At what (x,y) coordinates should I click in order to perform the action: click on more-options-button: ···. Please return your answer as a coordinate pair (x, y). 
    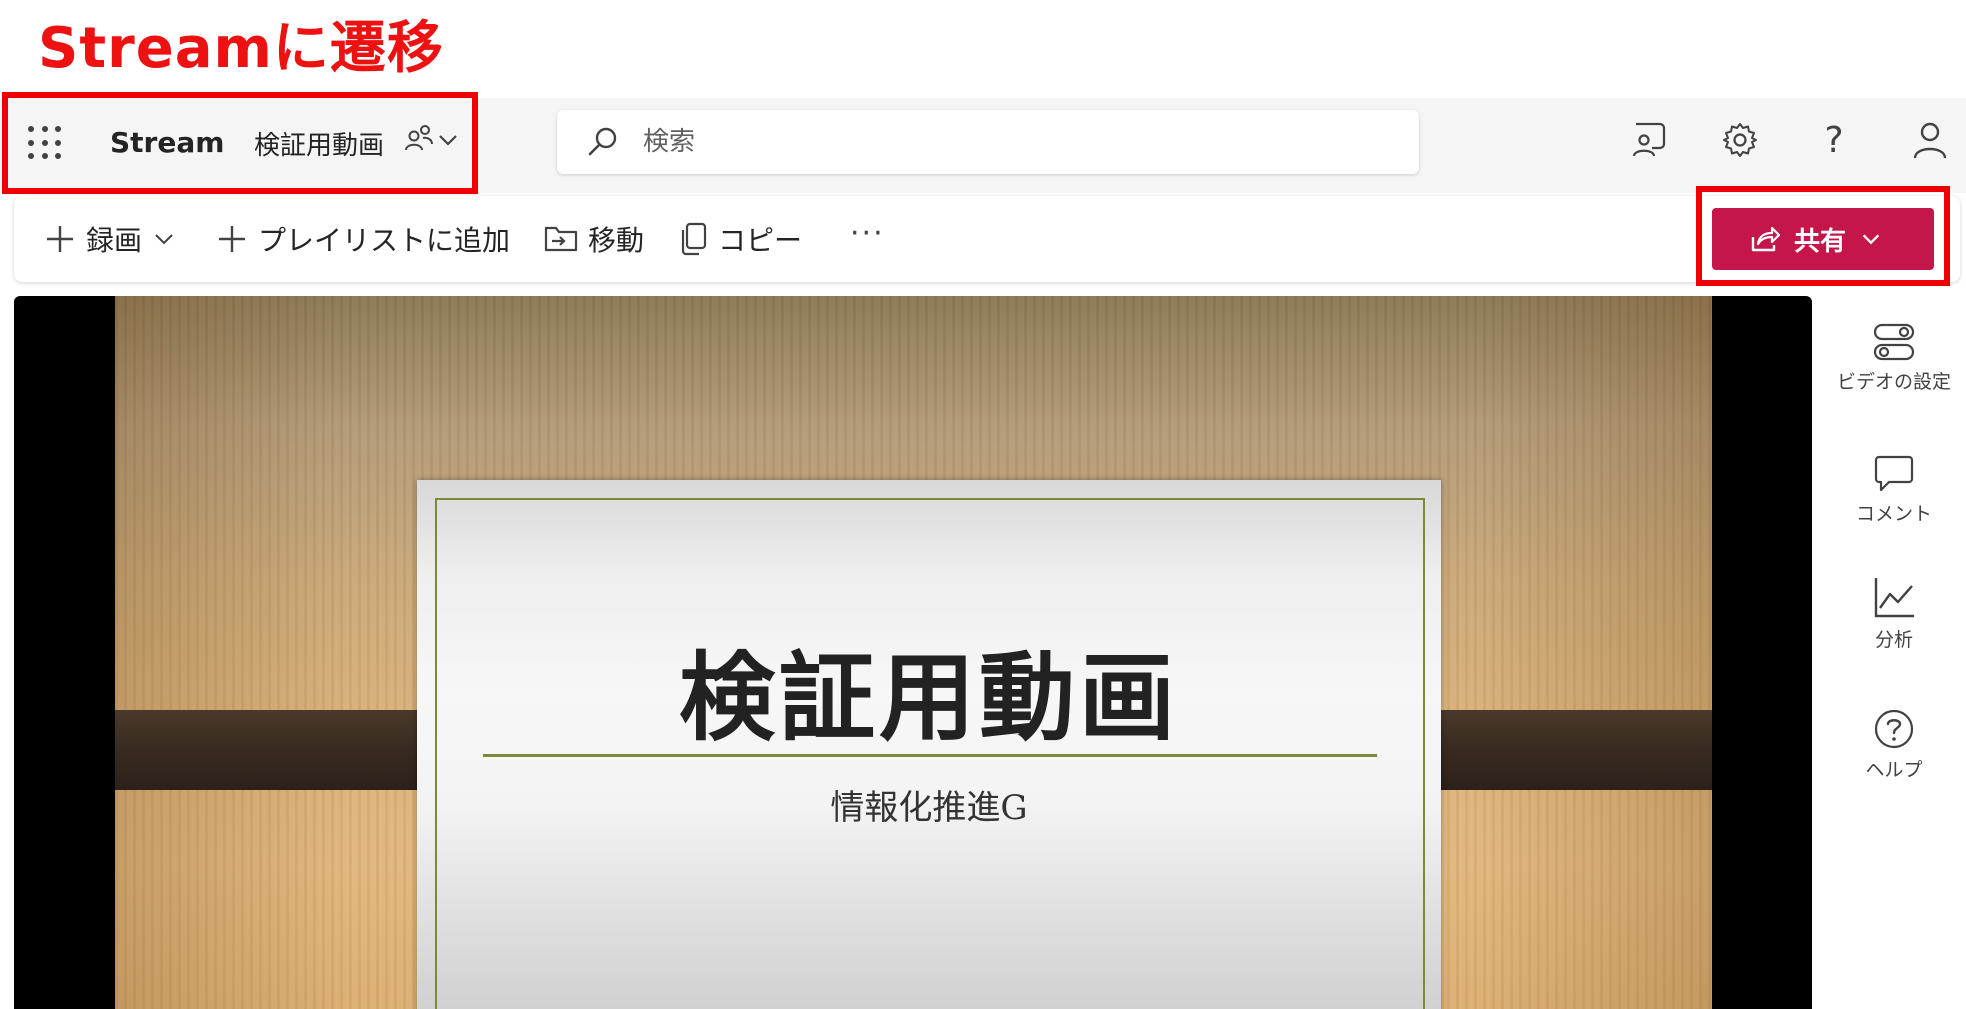
    Looking at the image, I should click on (867, 233).